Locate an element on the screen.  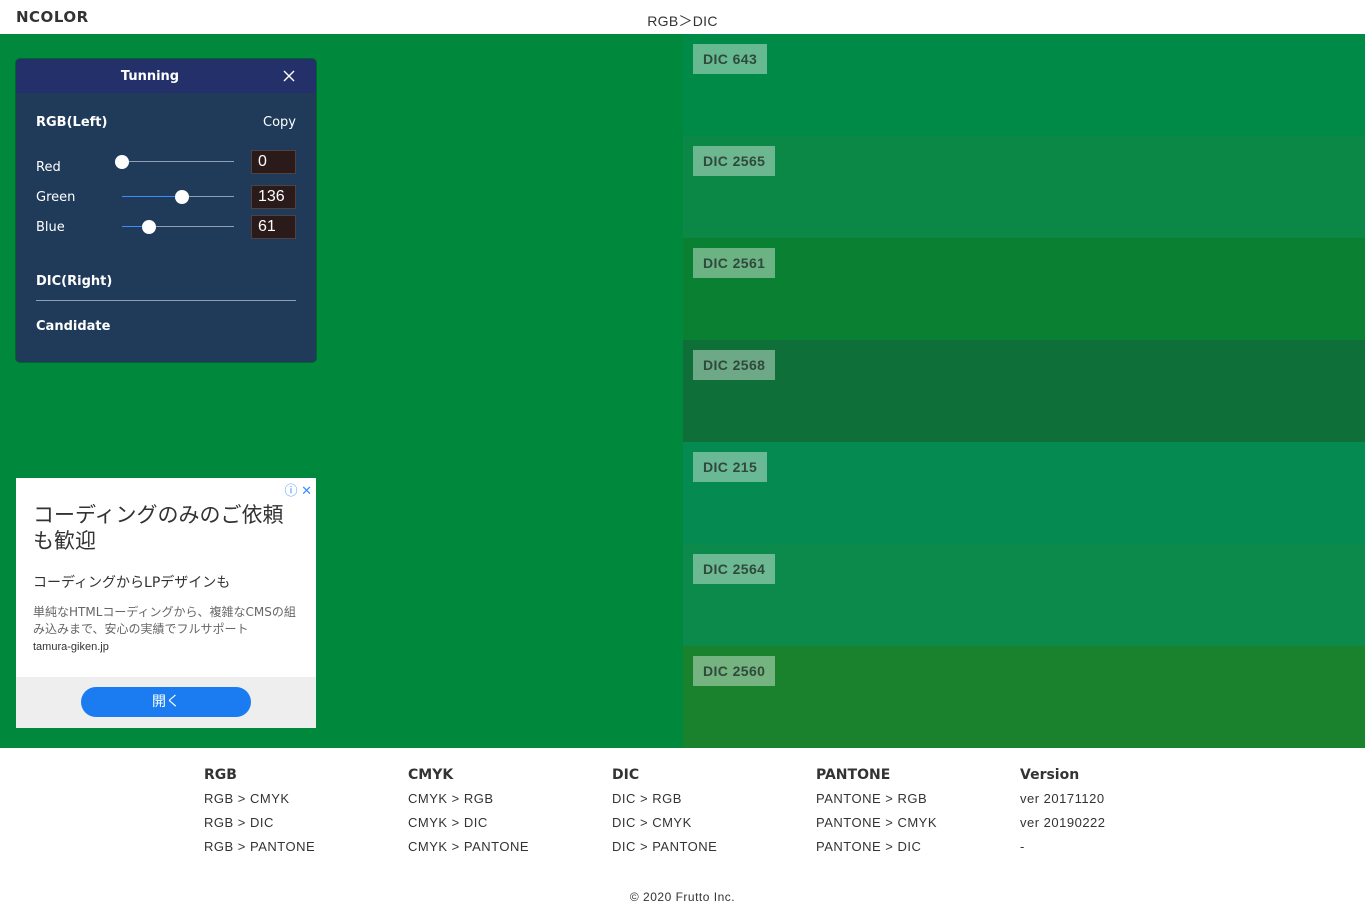
candidate-label: Candidate is located at coordinates (73, 326).